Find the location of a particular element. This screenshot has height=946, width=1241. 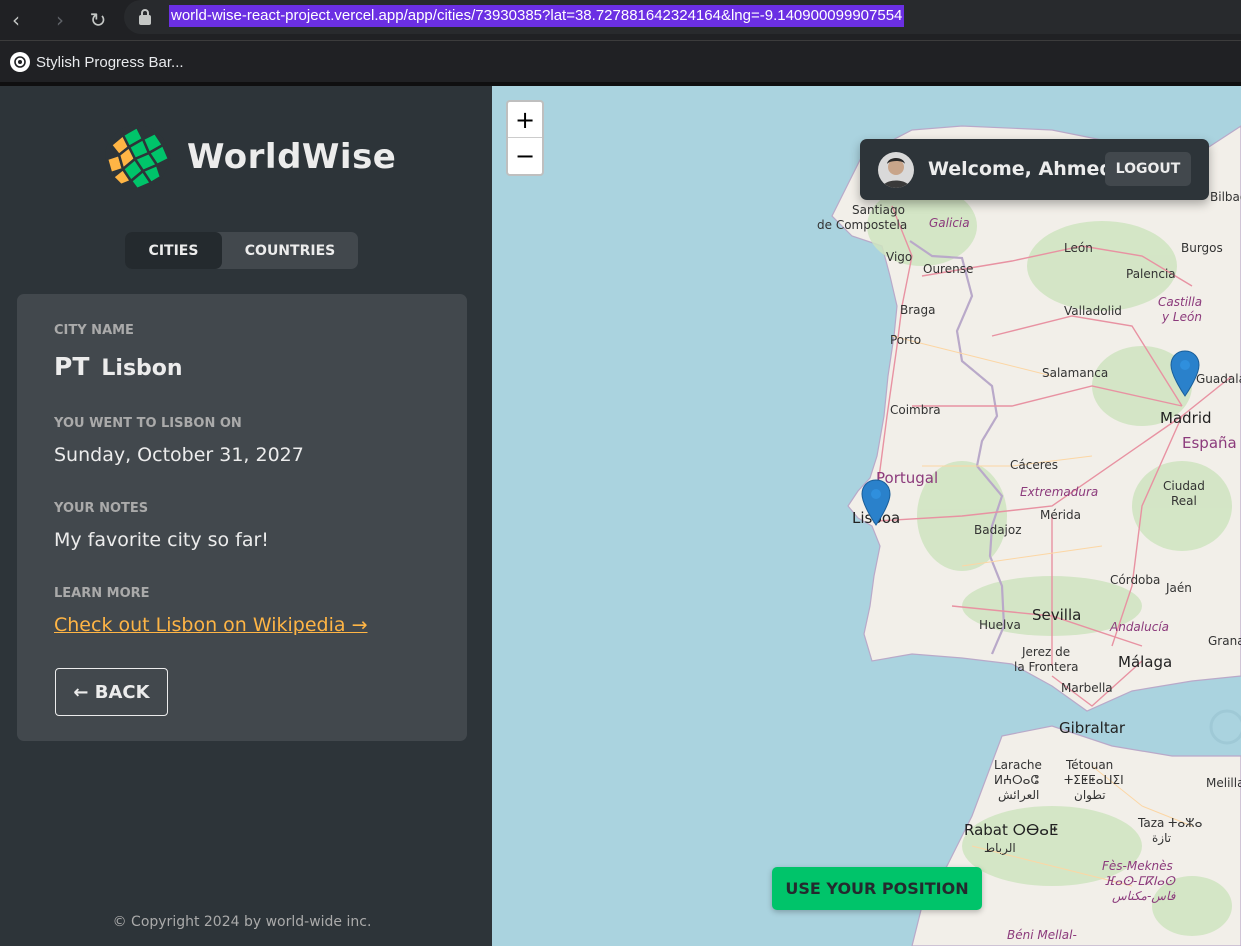

country-flag: PT is located at coordinates (72, 366).